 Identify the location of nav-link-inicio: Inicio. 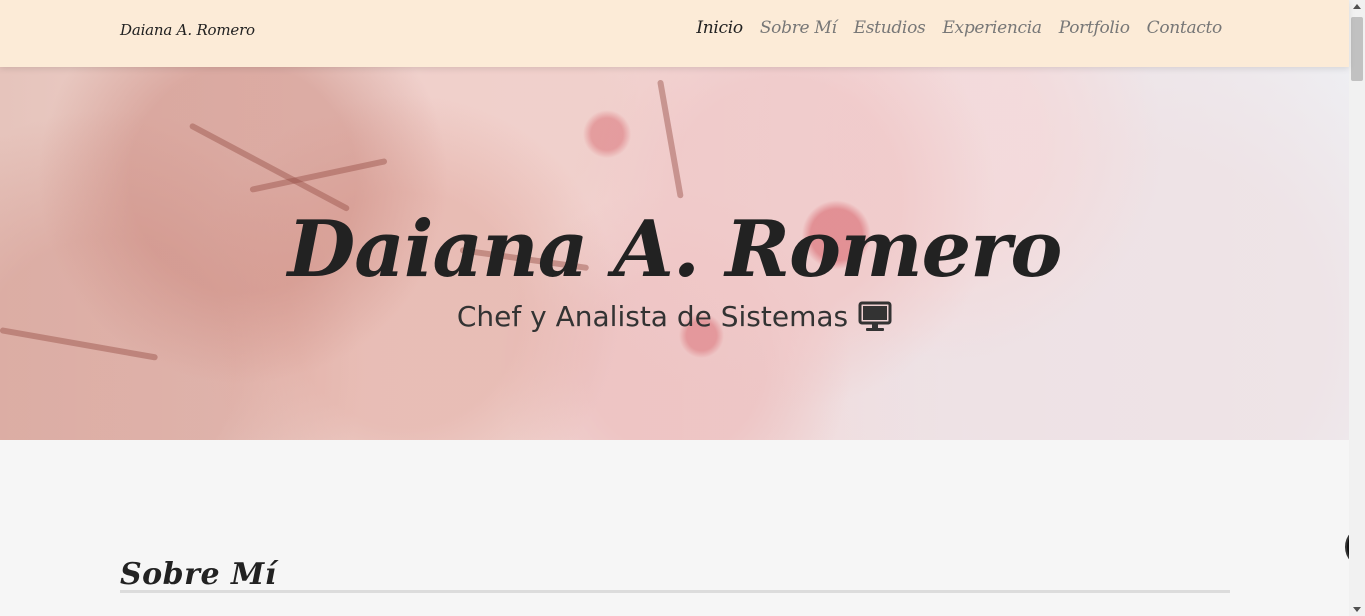
(719, 28).